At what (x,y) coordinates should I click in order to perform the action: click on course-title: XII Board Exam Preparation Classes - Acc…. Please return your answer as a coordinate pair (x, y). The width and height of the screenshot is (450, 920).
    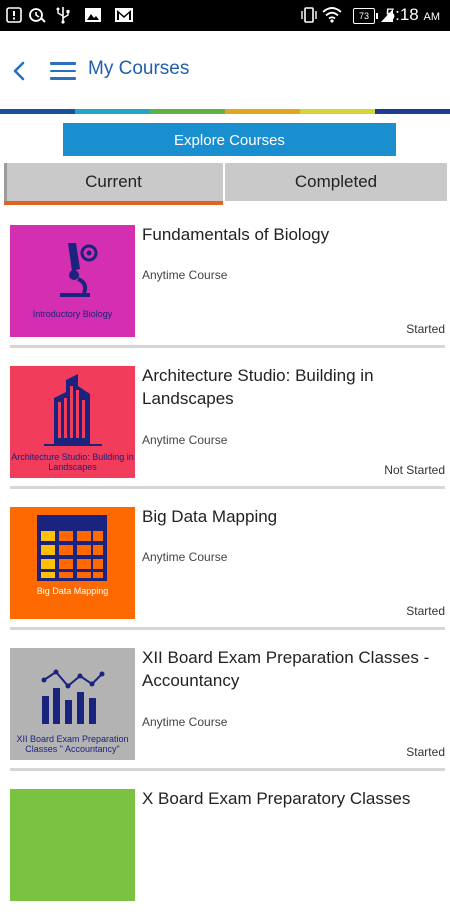
    Looking at the image, I should click on (286, 669).